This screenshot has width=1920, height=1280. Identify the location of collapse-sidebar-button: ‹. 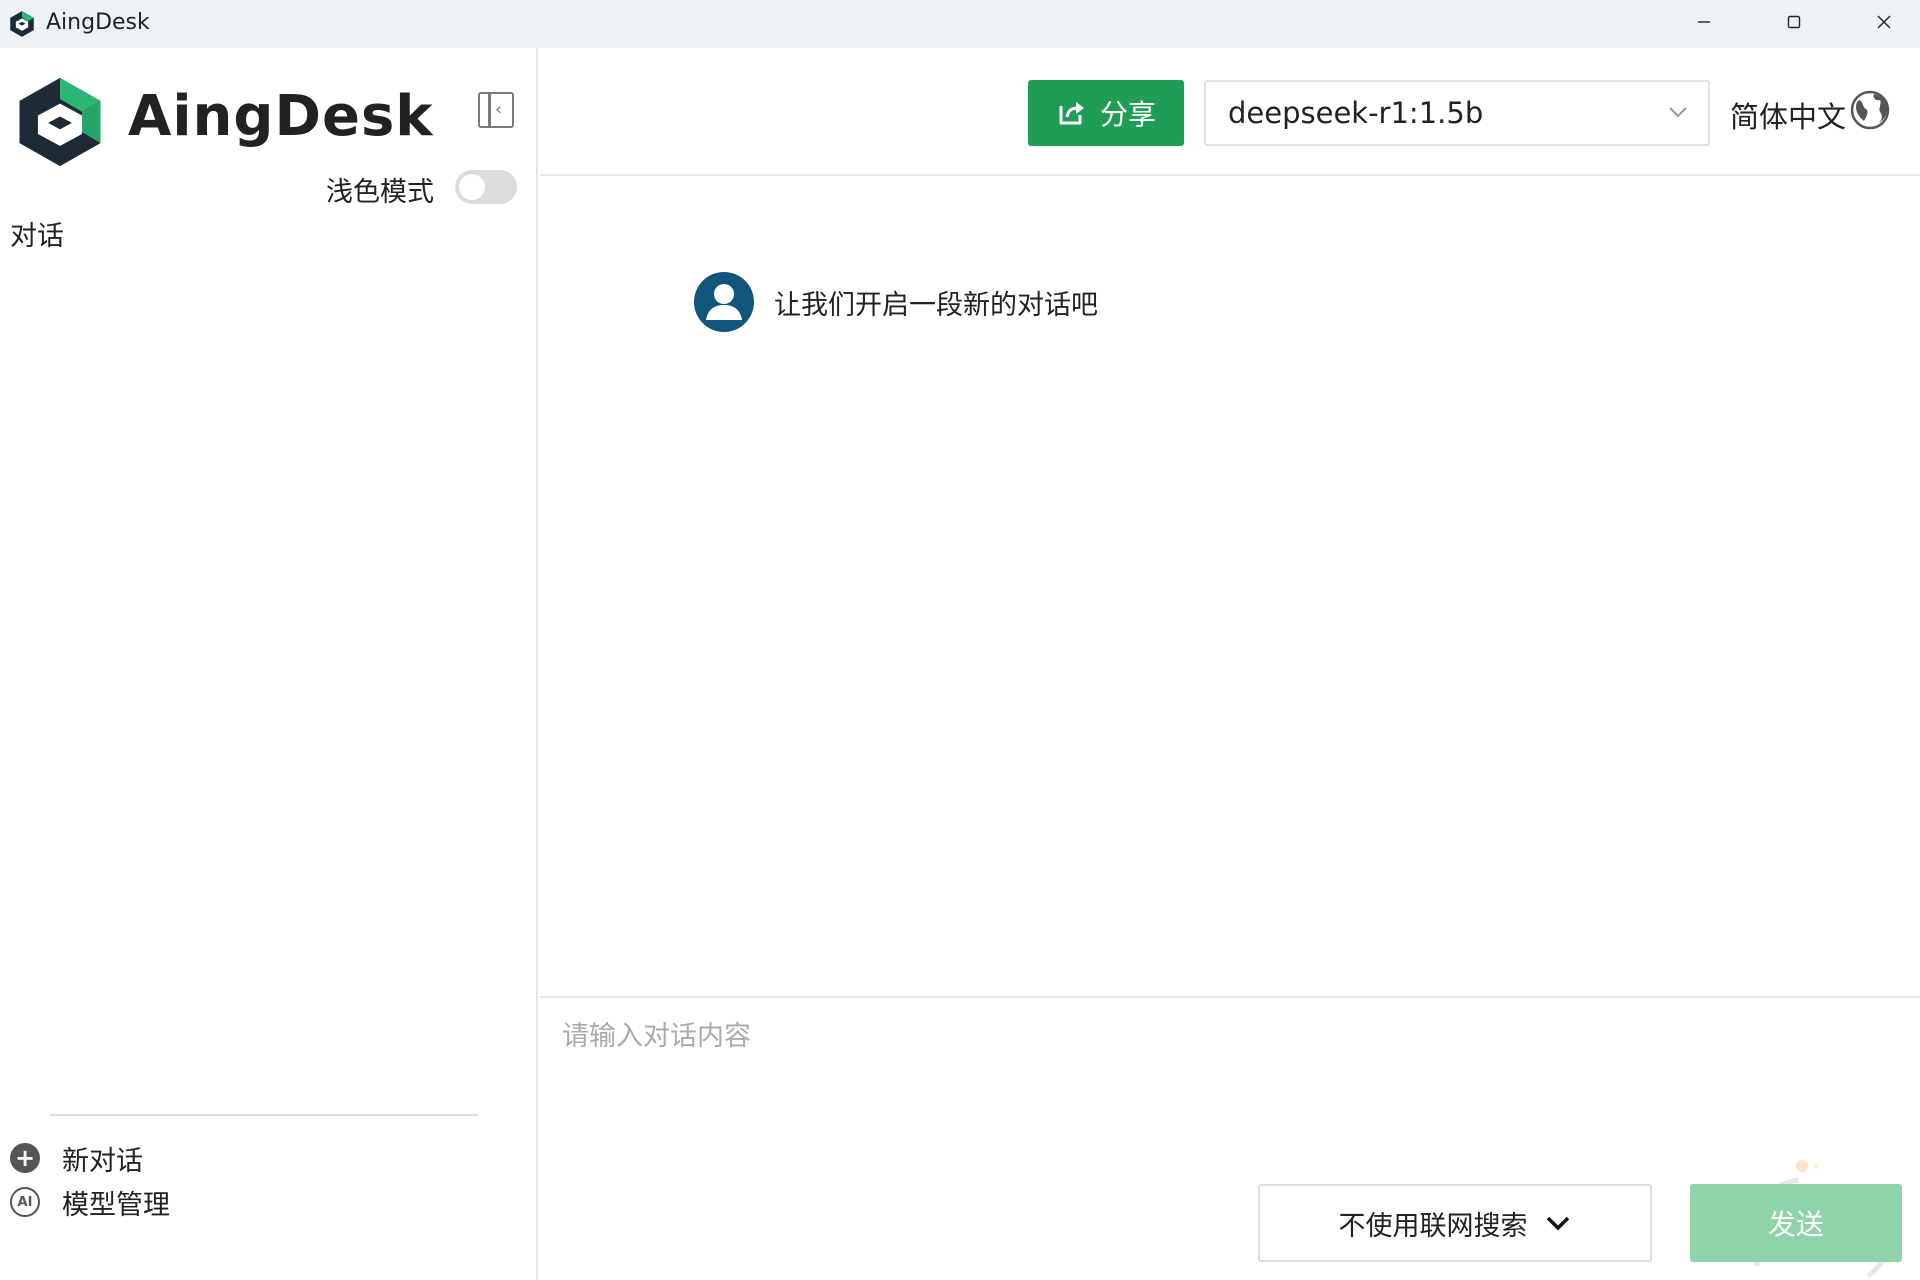
(496, 110).